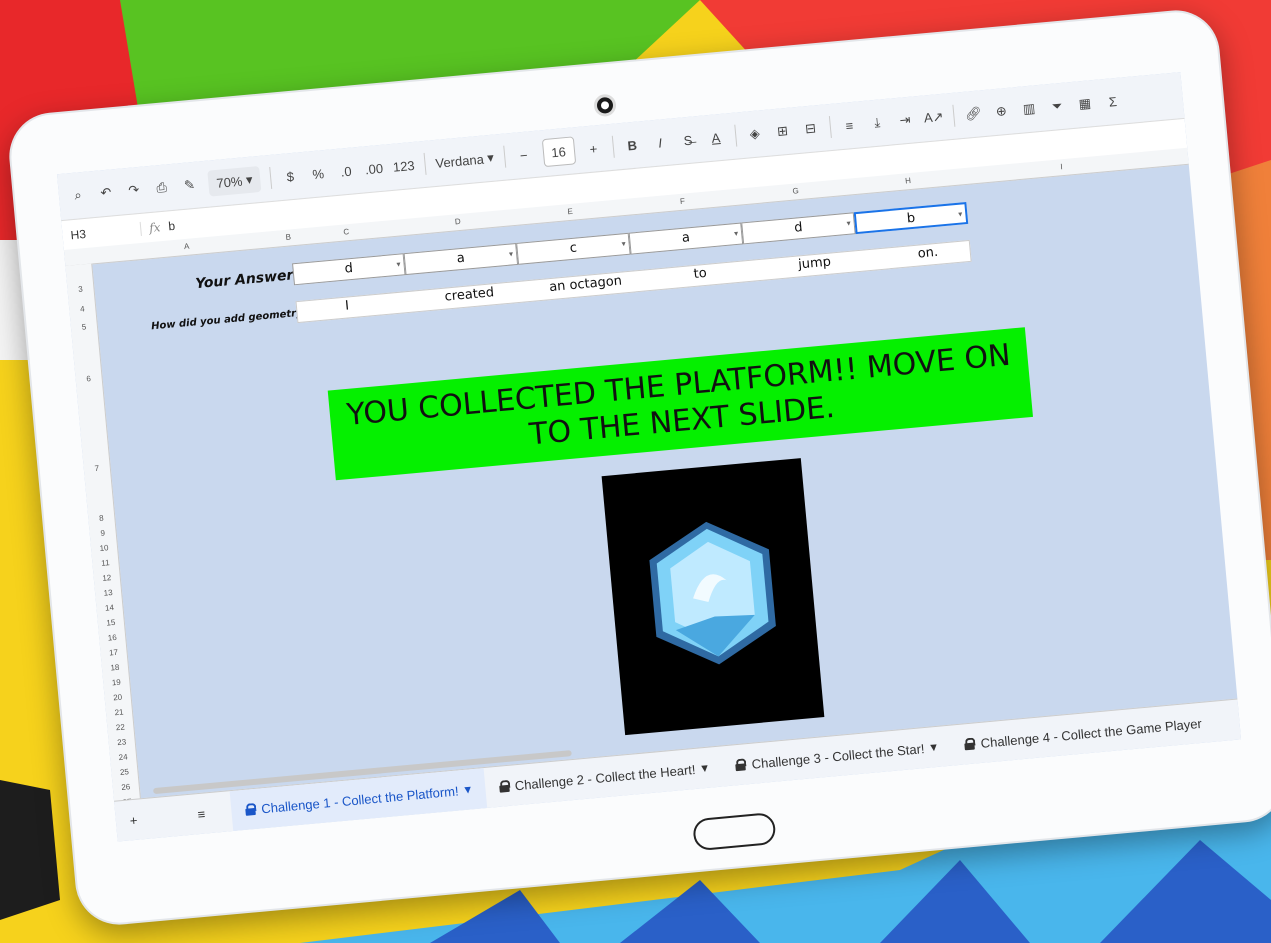  Describe the element at coordinates (121, 742) in the screenshot. I see `row-header: 23` at that location.